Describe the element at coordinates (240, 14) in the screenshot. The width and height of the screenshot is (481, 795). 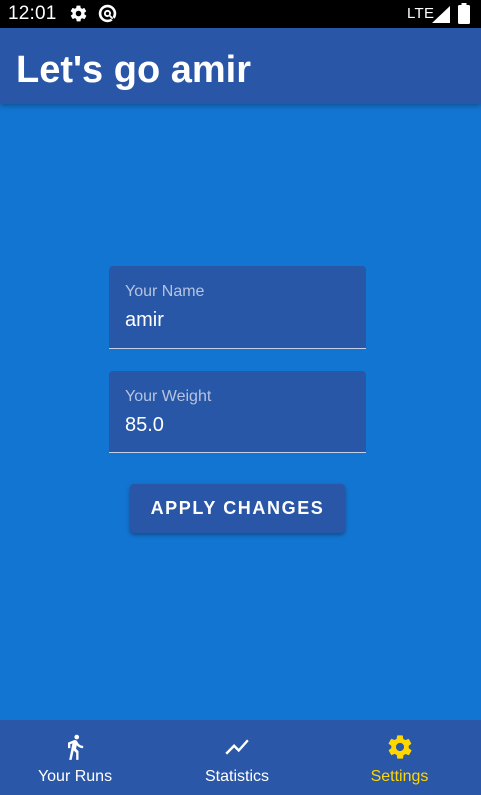
I see `status-bar: 12:01 LTE` at that location.